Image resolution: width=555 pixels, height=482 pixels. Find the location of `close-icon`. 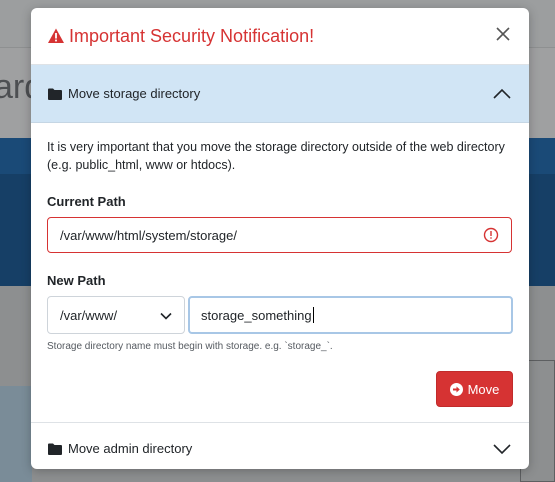

close-icon is located at coordinates (503, 36).